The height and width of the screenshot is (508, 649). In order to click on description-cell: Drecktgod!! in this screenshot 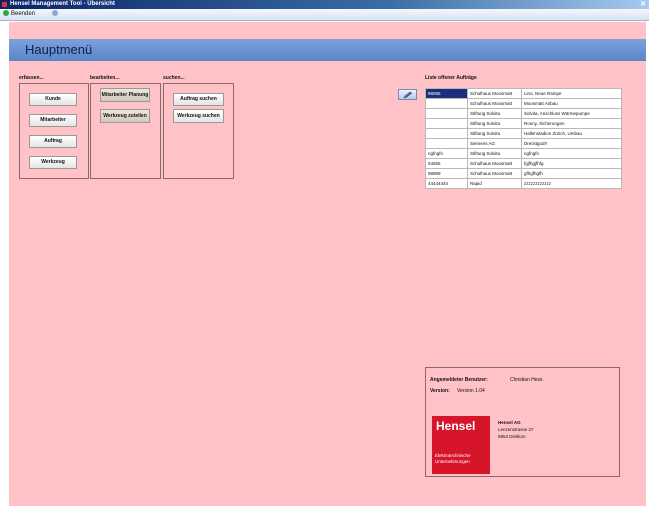, I will do `click(571, 143)`.